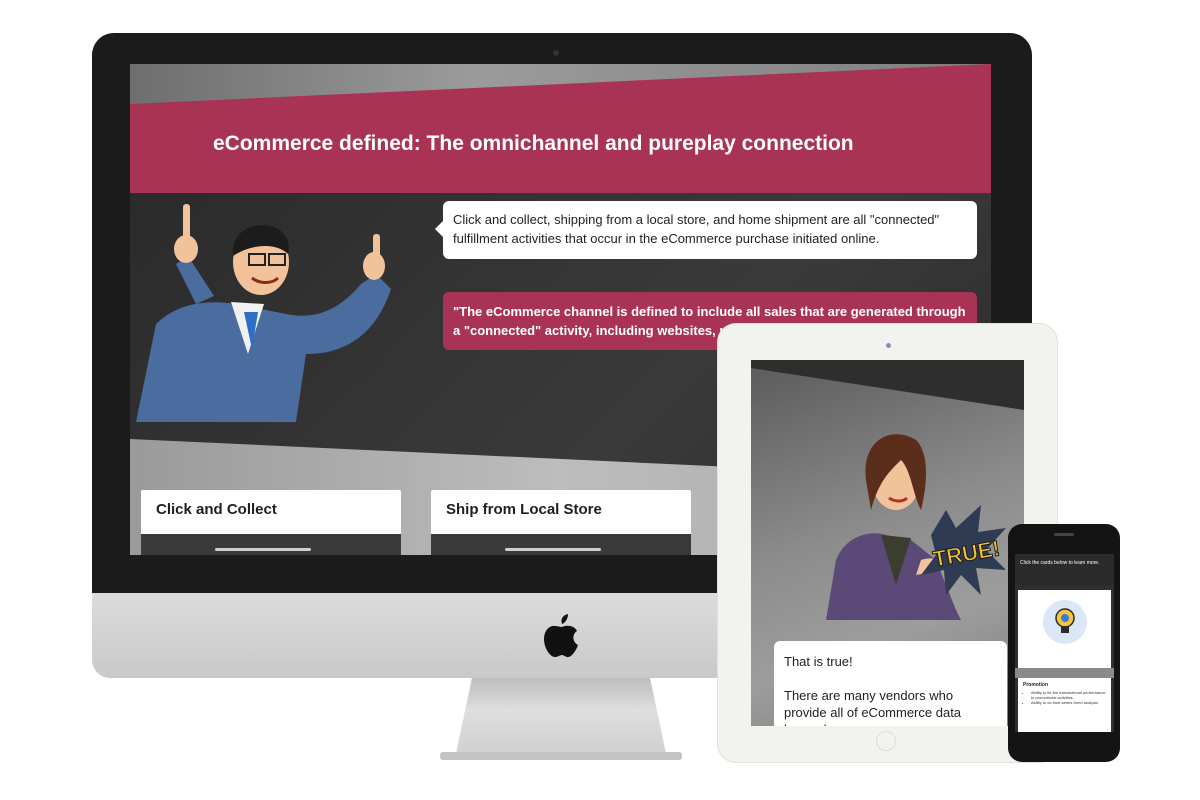  I want to click on businesswoman-illustration: TRUE!, so click(916, 527).